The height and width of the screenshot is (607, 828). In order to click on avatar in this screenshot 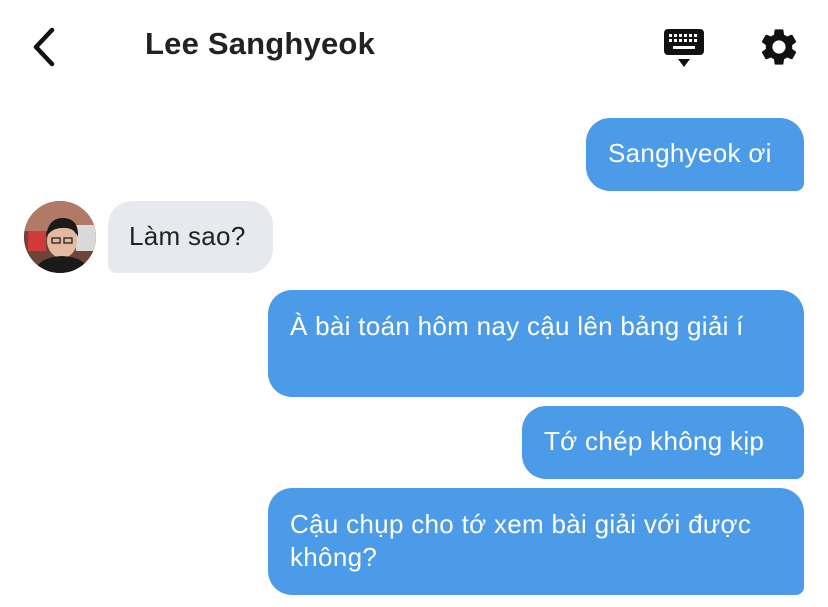, I will do `click(60, 237)`.